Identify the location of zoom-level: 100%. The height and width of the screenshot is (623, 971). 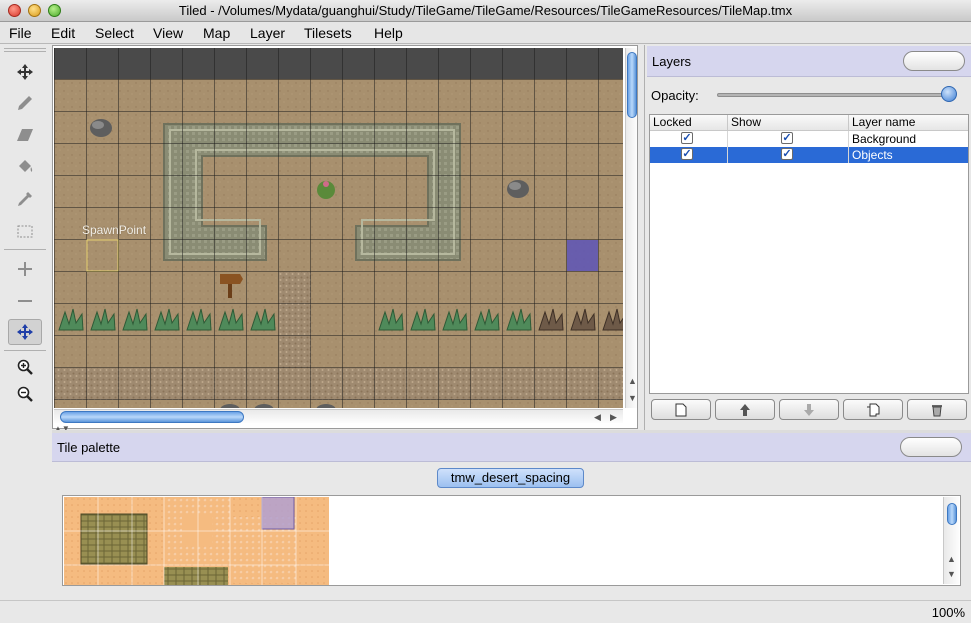
(948, 612).